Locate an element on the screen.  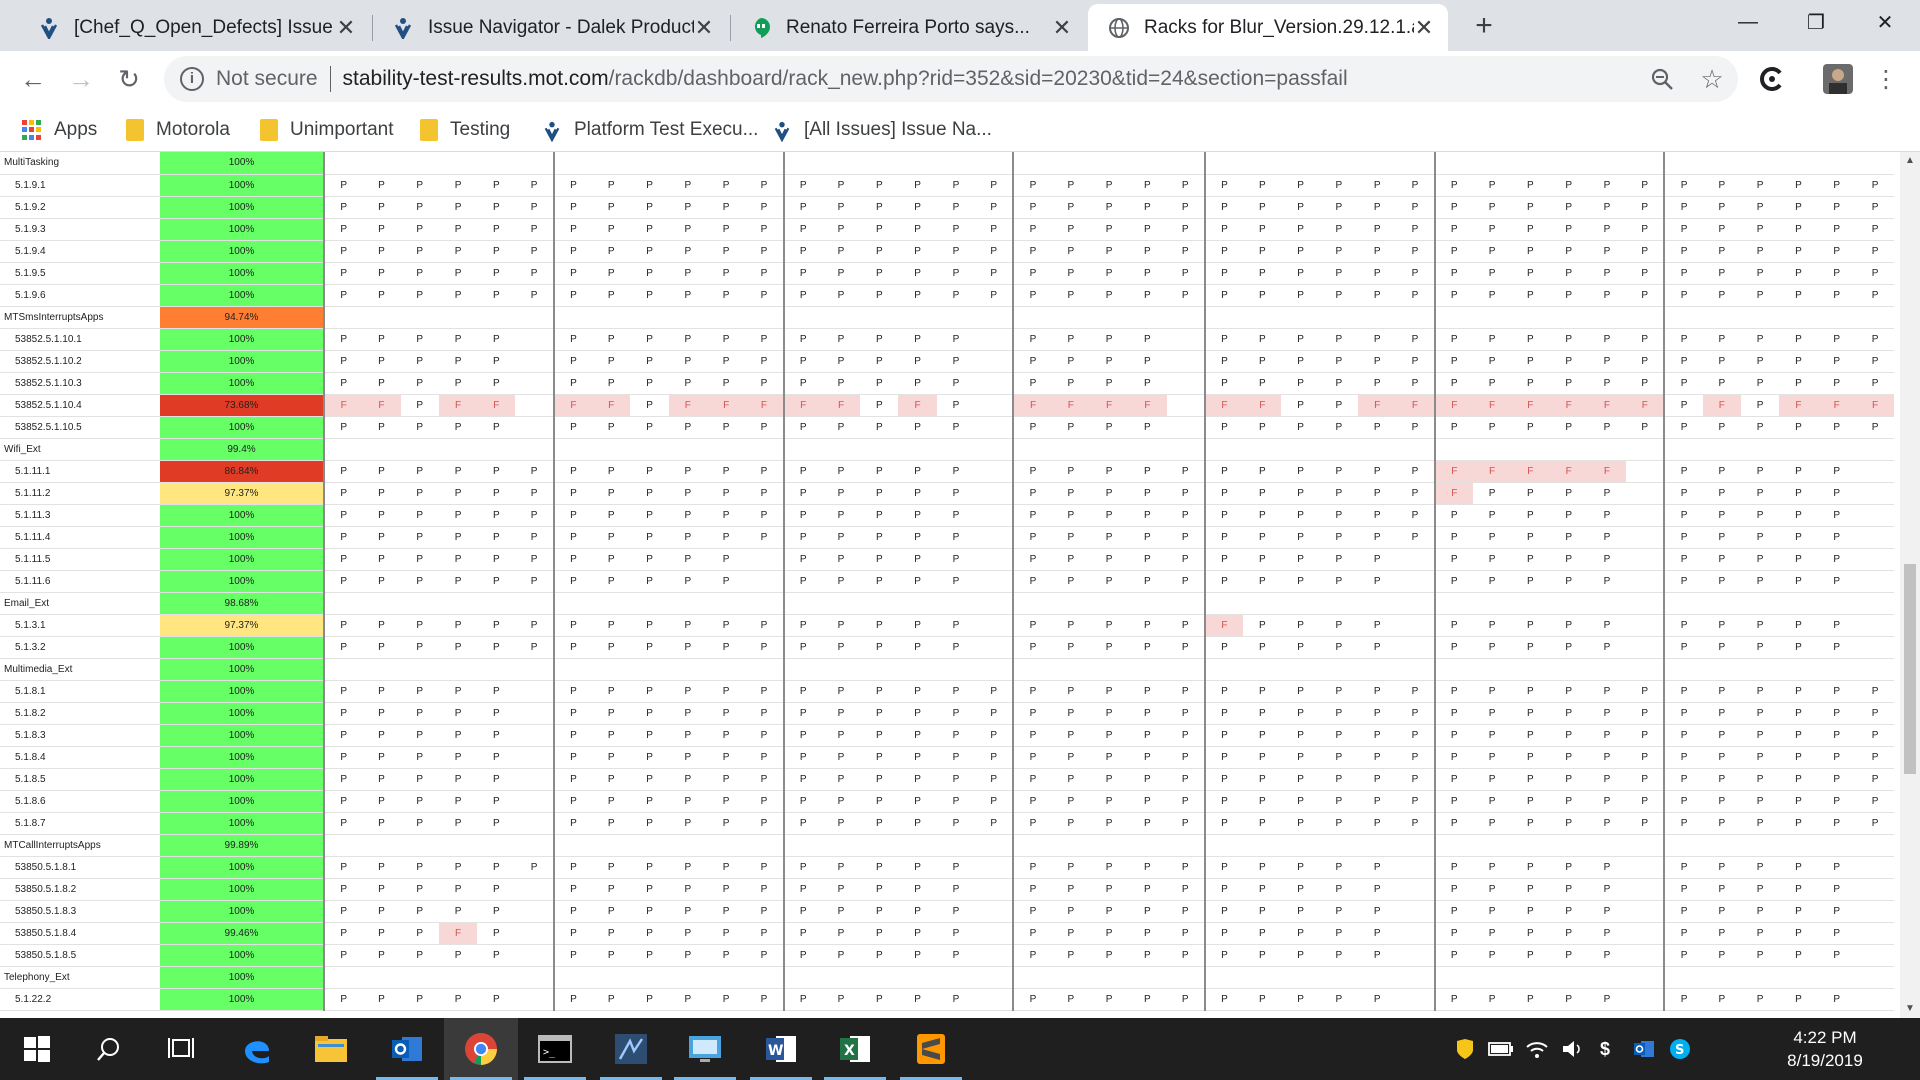
back-button: ← is located at coordinates (33, 79).